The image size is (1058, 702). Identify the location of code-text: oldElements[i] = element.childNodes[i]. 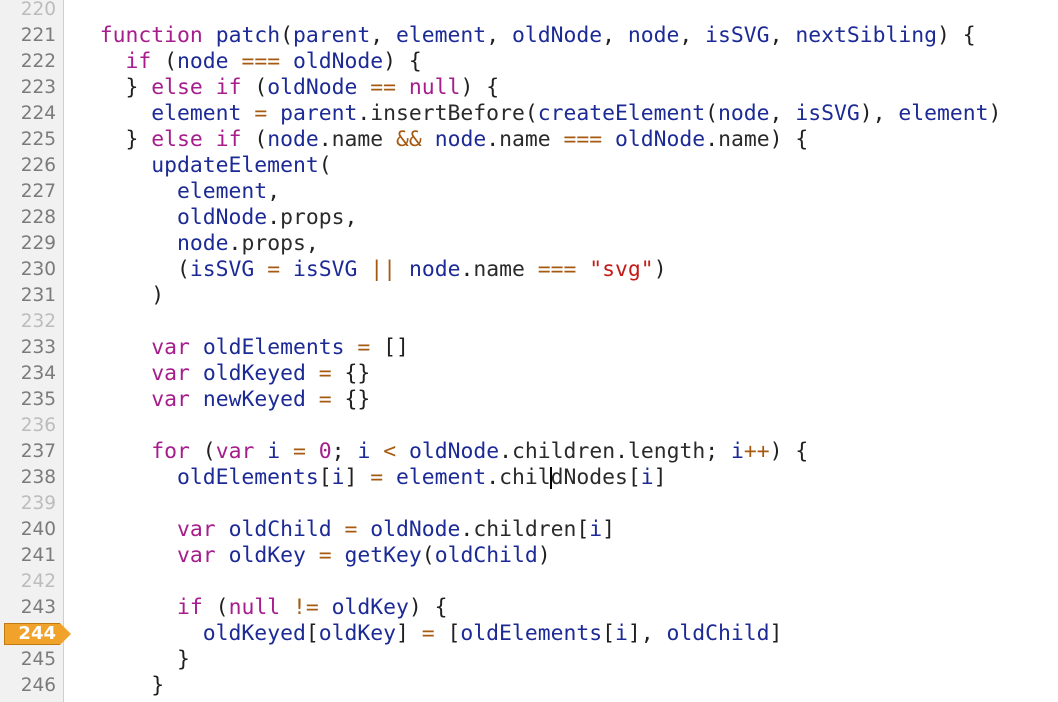
(370, 478).